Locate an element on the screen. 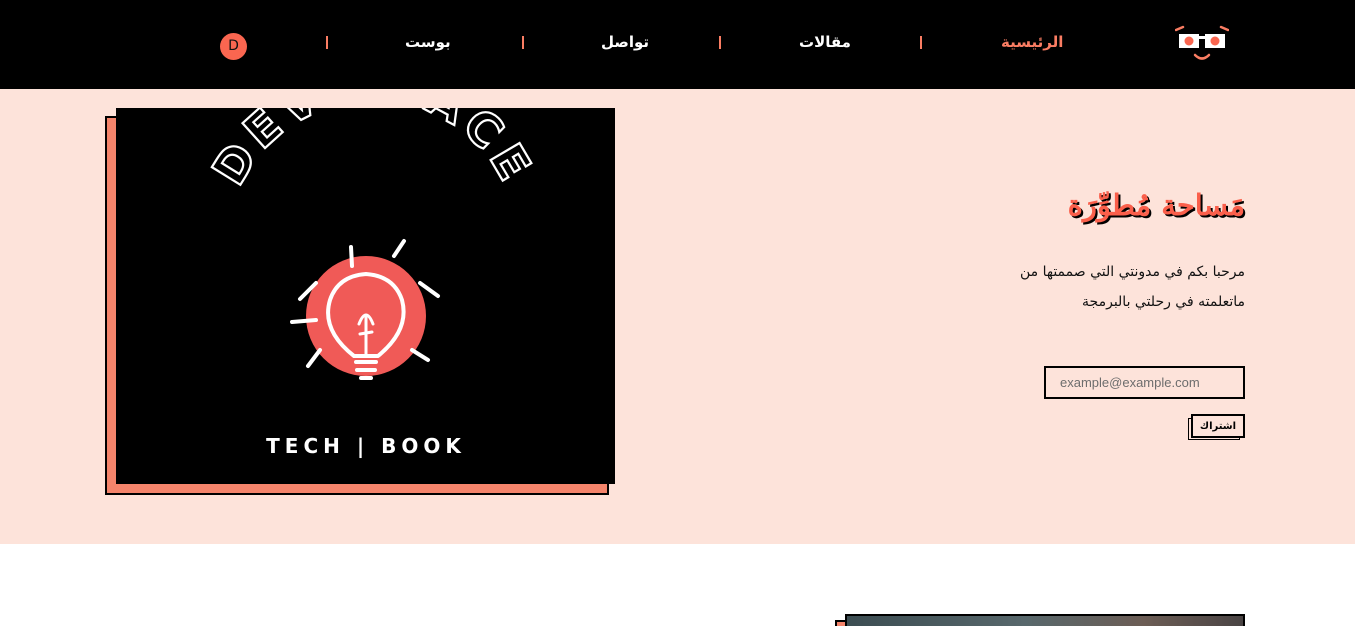  svg-text: DEV SPACE is located at coordinates (373, 151).